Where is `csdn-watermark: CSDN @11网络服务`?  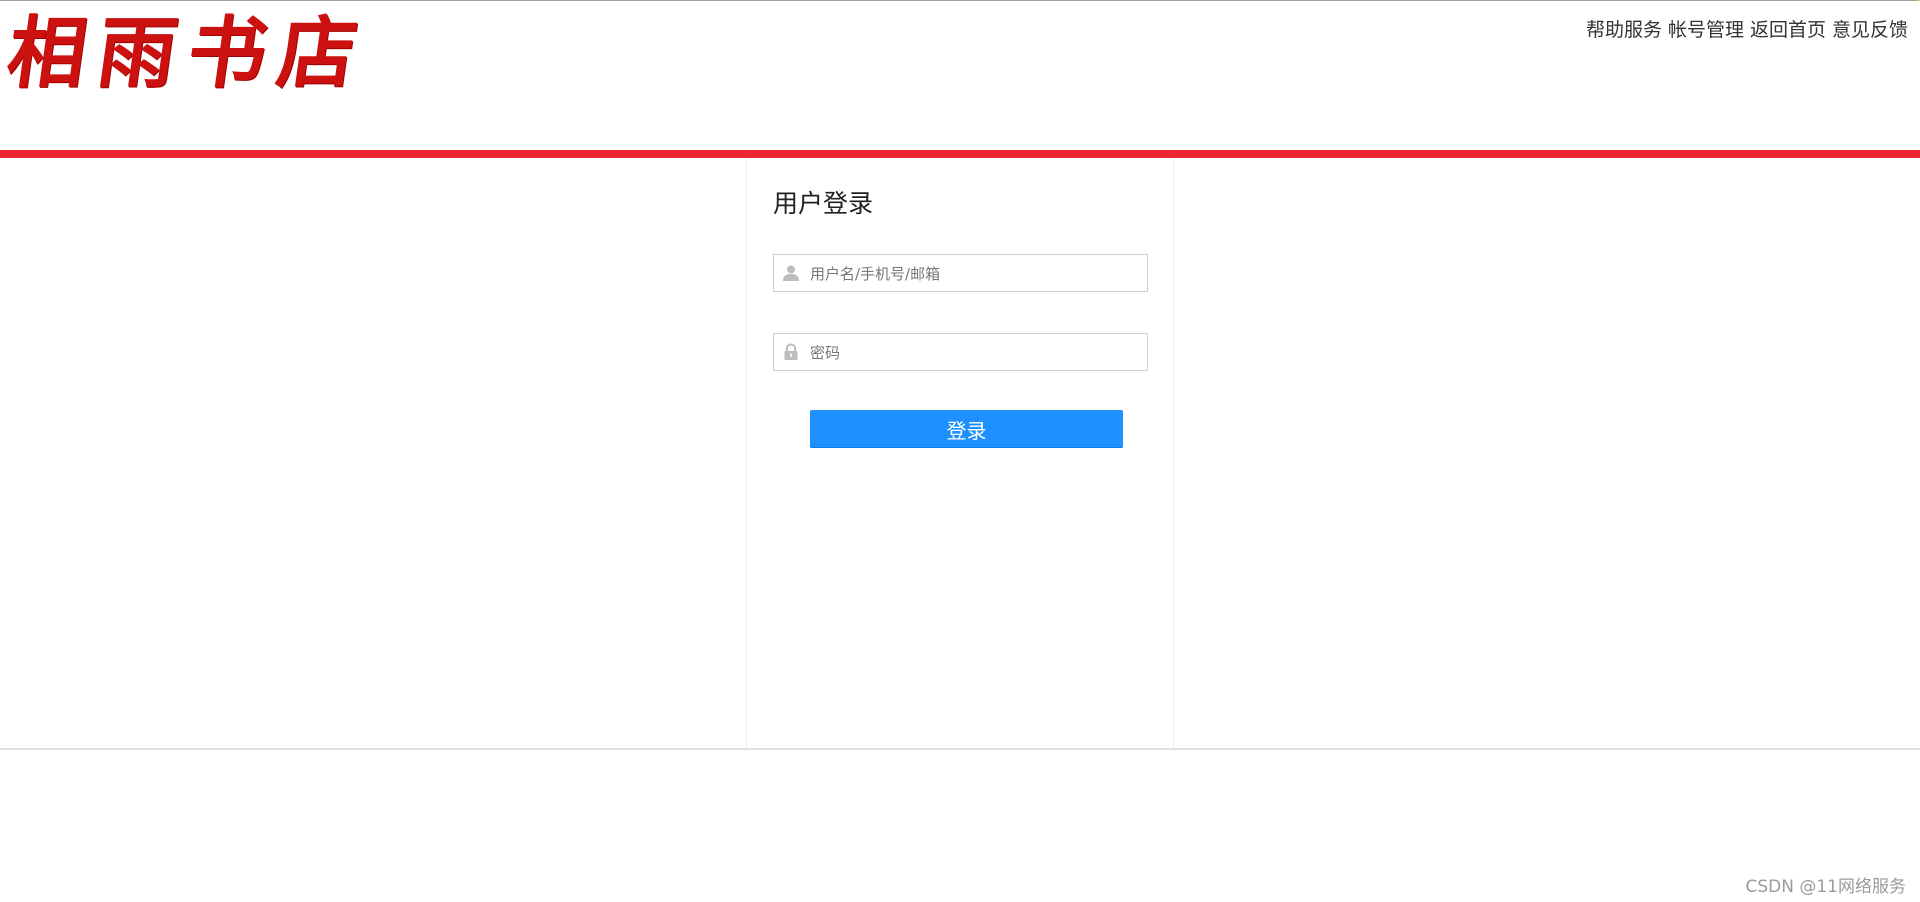 csdn-watermark: CSDN @11网络服务 is located at coordinates (1825, 887).